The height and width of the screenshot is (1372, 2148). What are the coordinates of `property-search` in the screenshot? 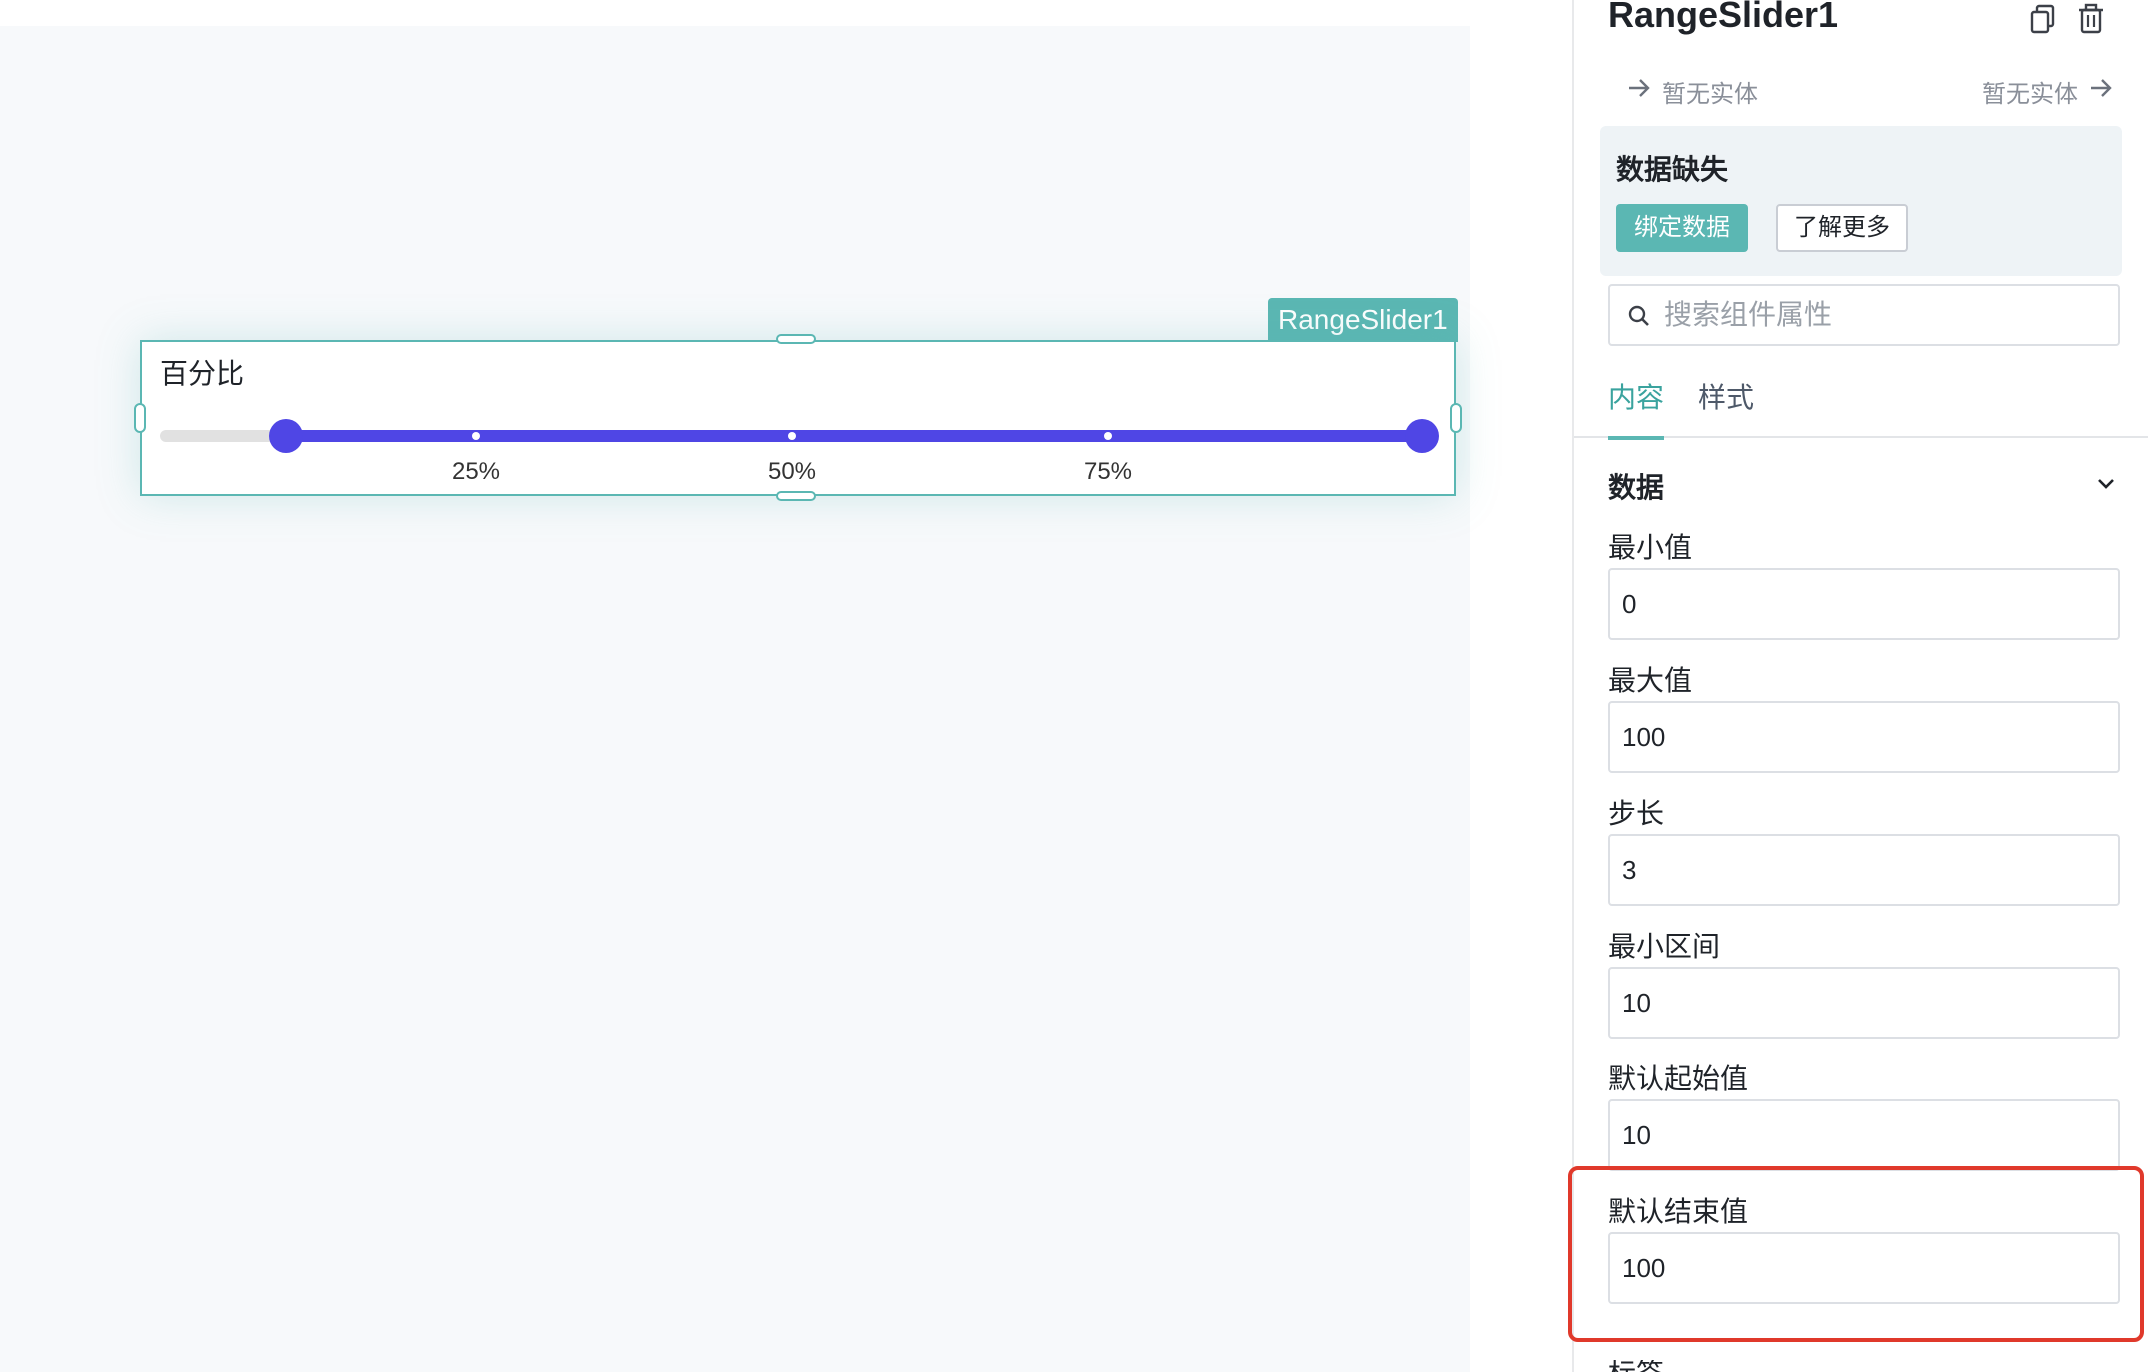 It's located at (1864, 315).